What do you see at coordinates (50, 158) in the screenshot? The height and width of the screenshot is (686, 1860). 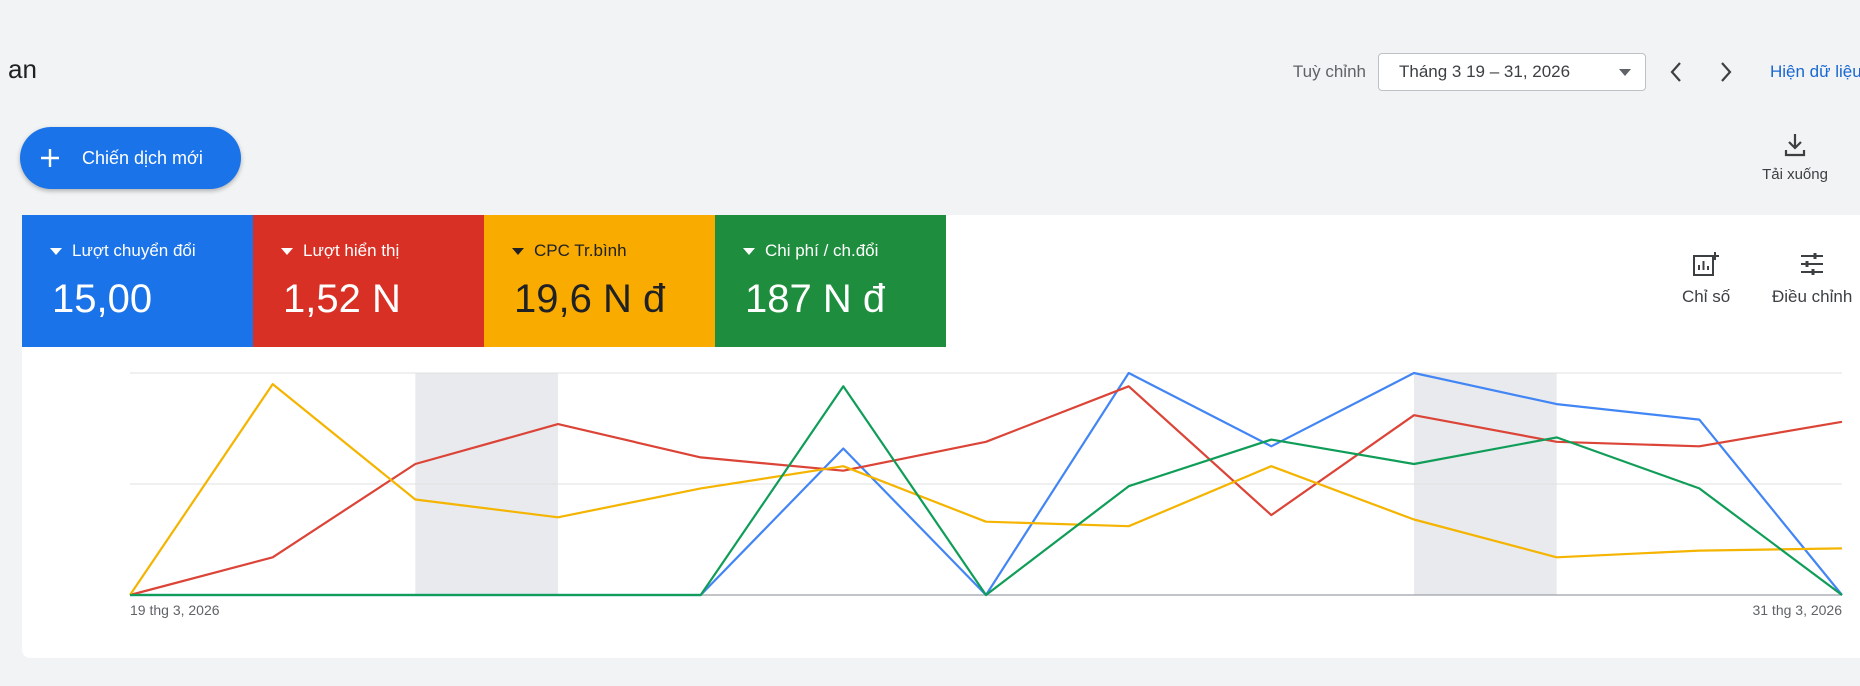 I see `plus-icon` at bounding box center [50, 158].